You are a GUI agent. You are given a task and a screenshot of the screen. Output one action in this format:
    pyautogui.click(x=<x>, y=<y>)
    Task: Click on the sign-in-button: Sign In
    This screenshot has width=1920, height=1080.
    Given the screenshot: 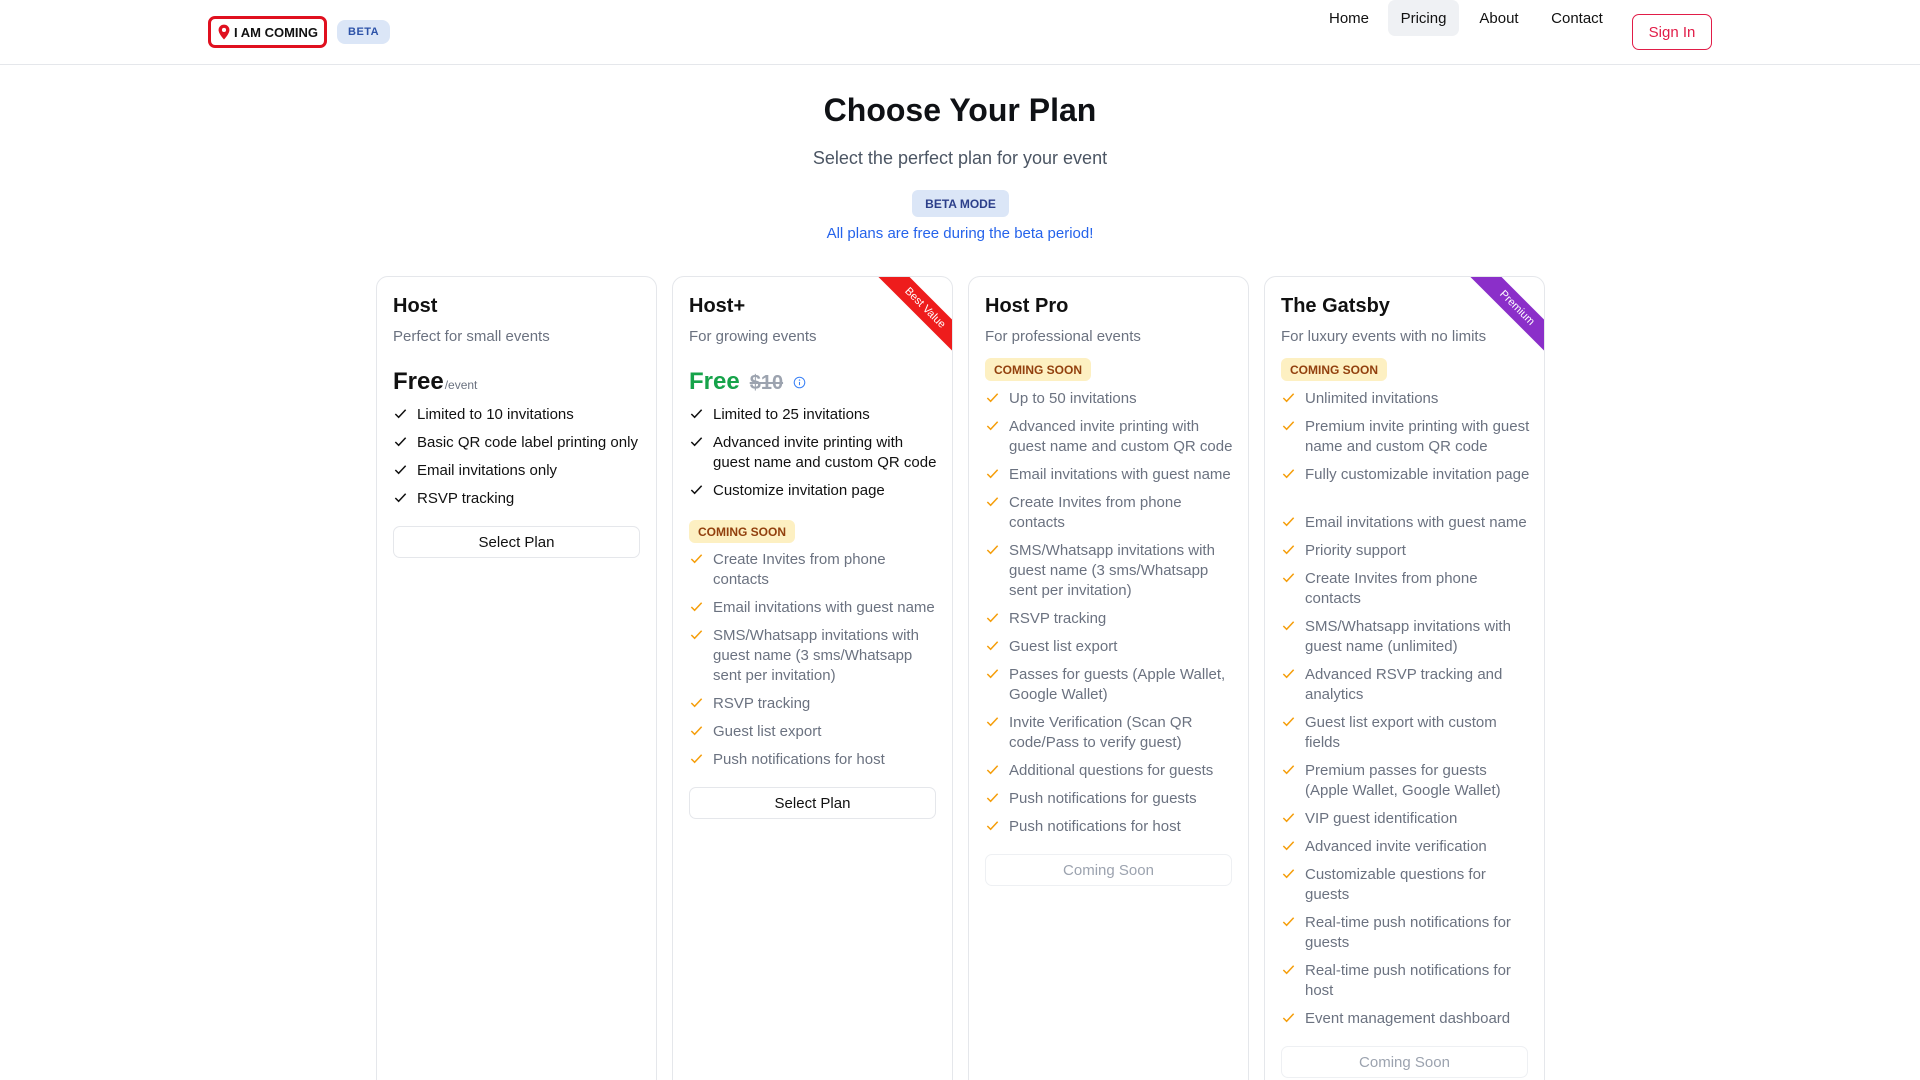 What is the action you would take?
    pyautogui.click(x=1672, y=32)
    